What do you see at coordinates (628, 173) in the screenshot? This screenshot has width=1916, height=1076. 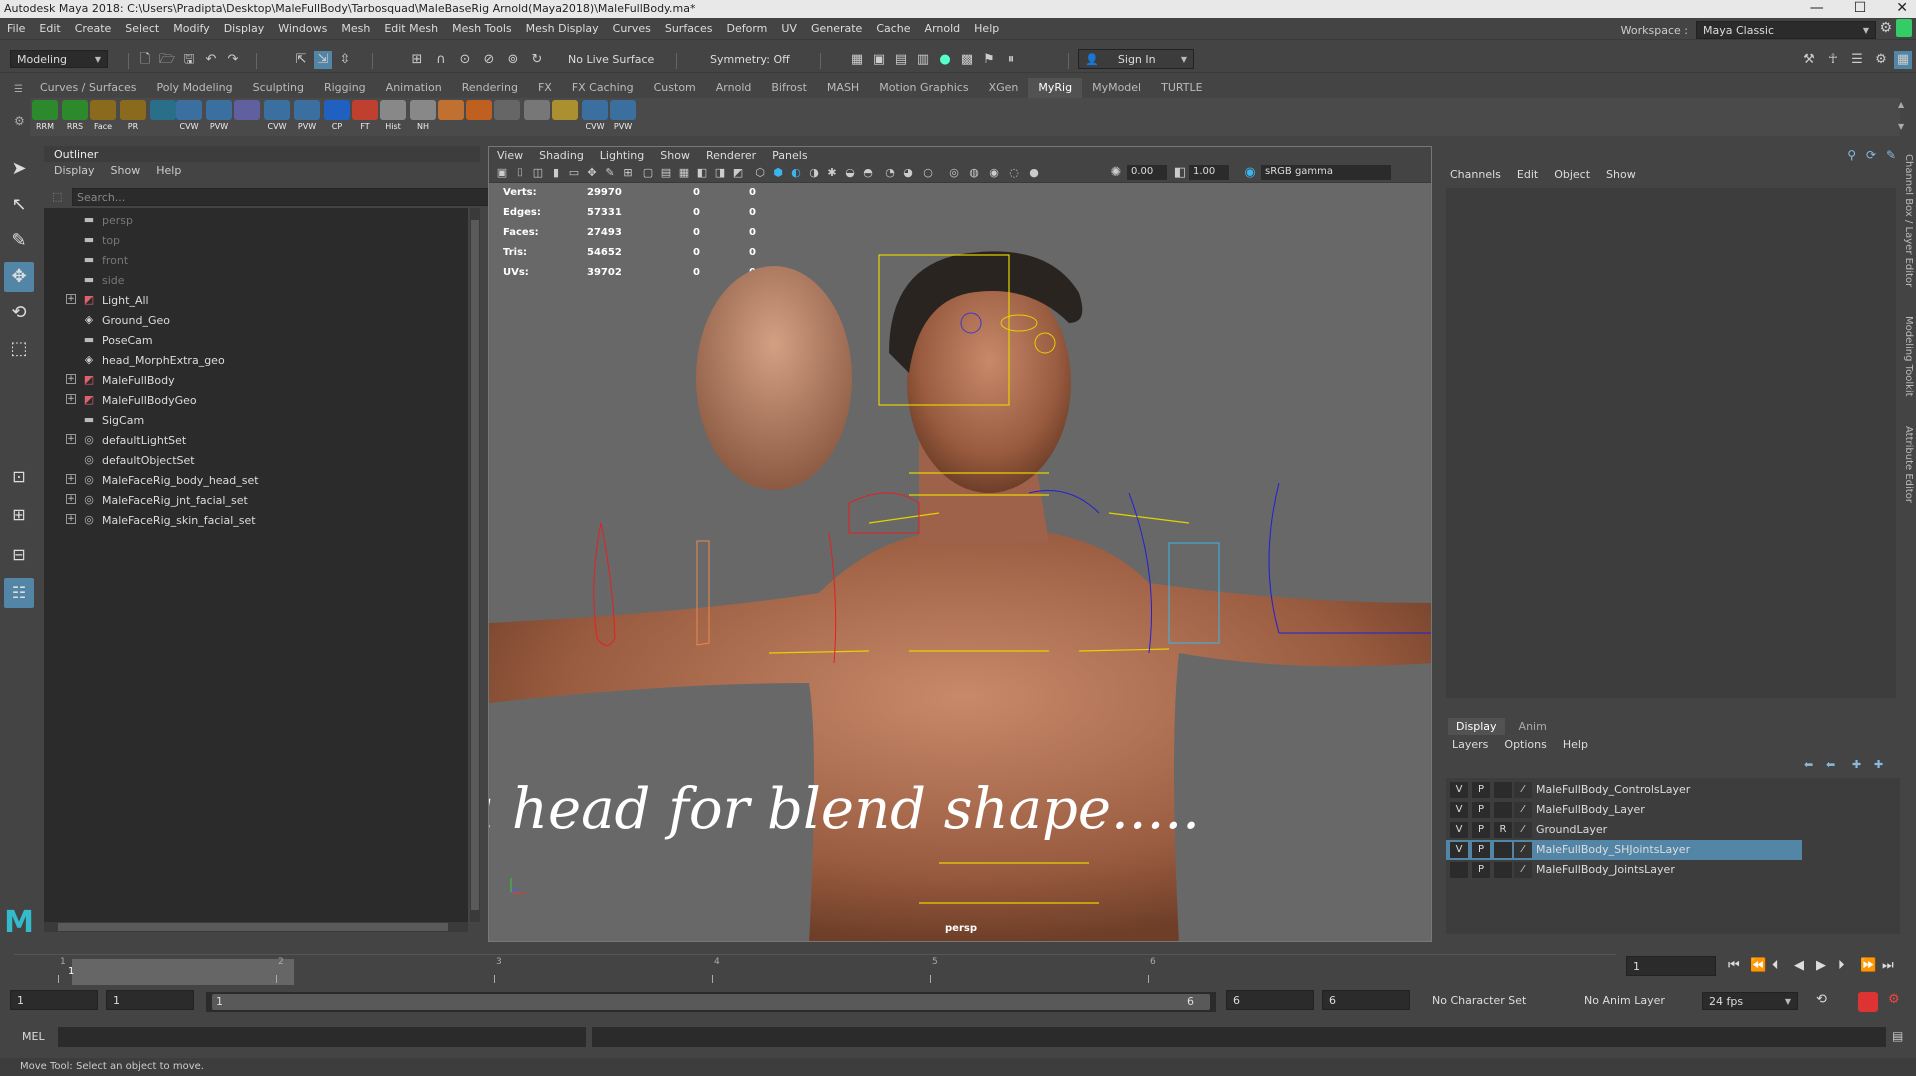 I see `grid-icon: ⊞` at bounding box center [628, 173].